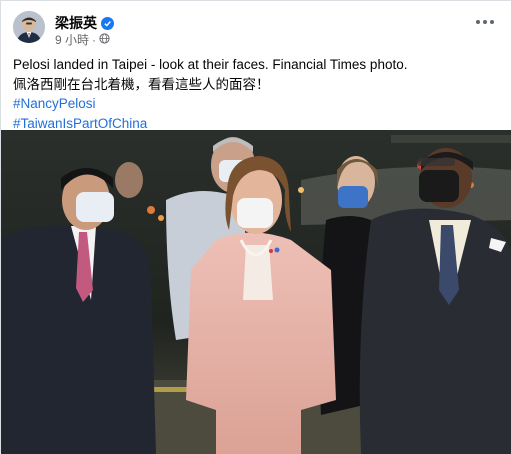 The height and width of the screenshot is (454, 511). I want to click on post-header: 梁振英 9 小時 ·, so click(256, 31).